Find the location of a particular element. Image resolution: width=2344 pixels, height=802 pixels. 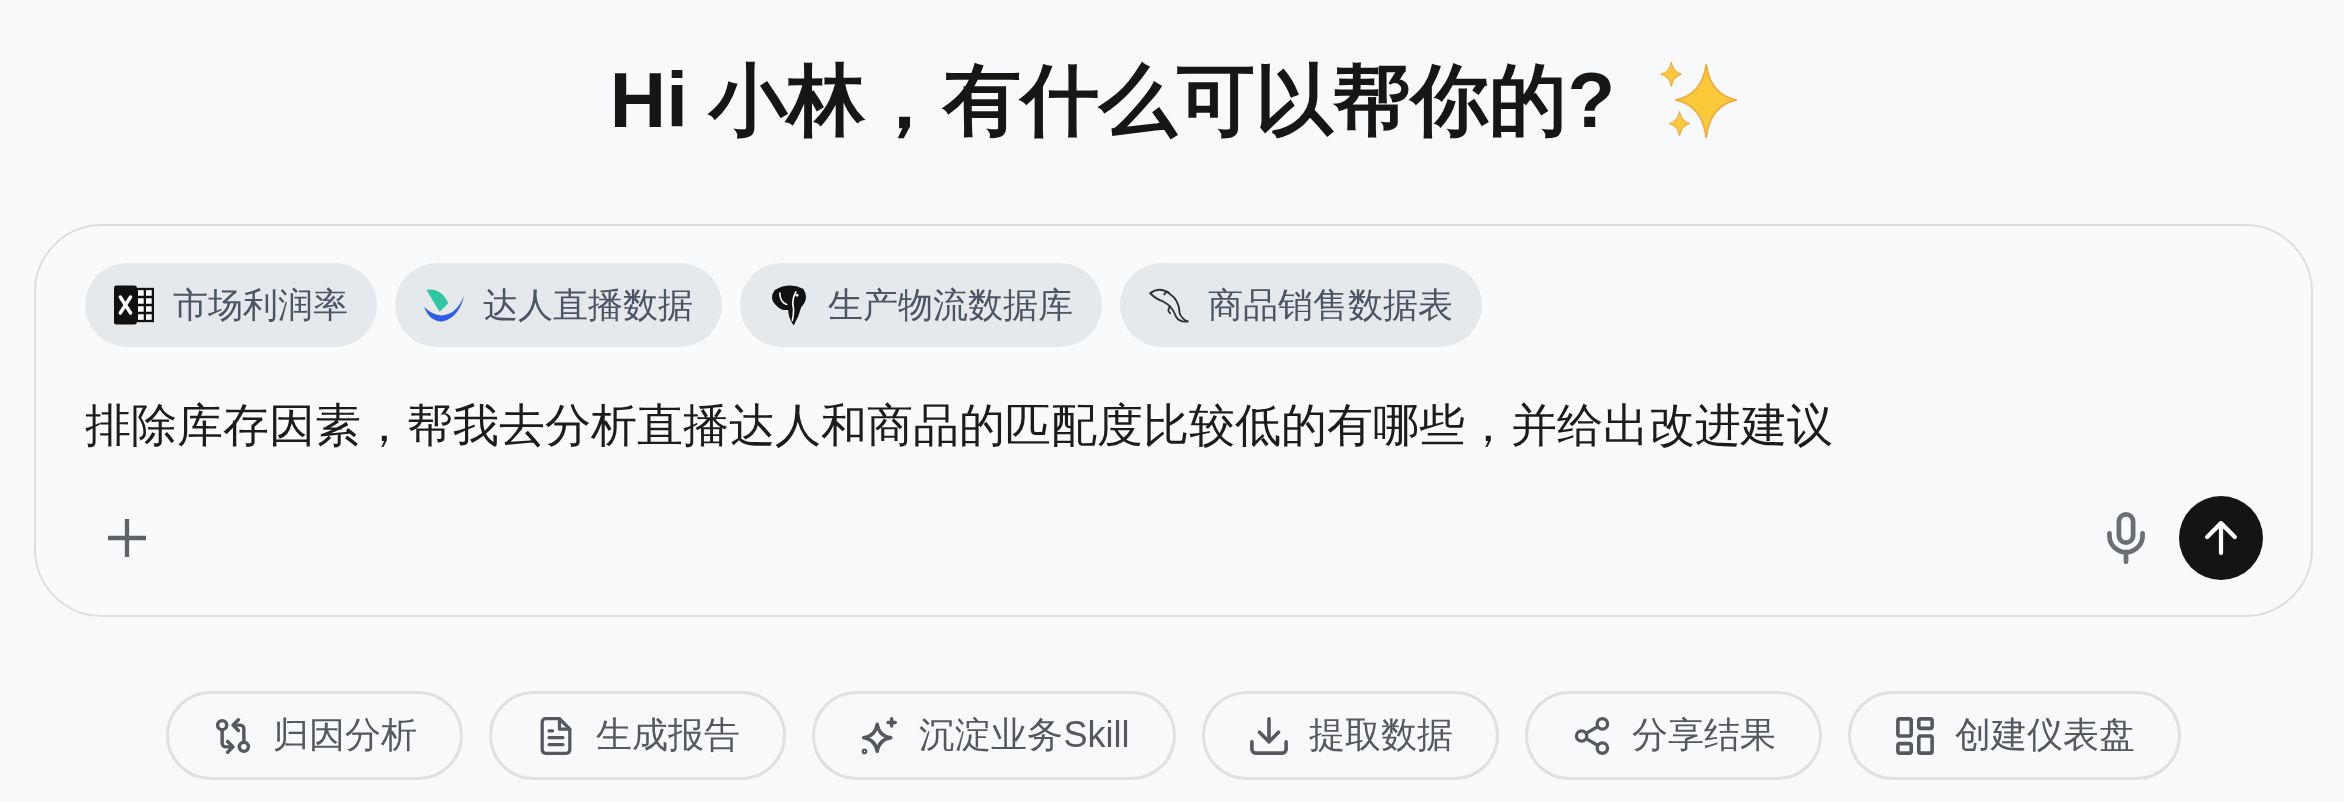

sparkle-icon is located at coordinates (879, 735).